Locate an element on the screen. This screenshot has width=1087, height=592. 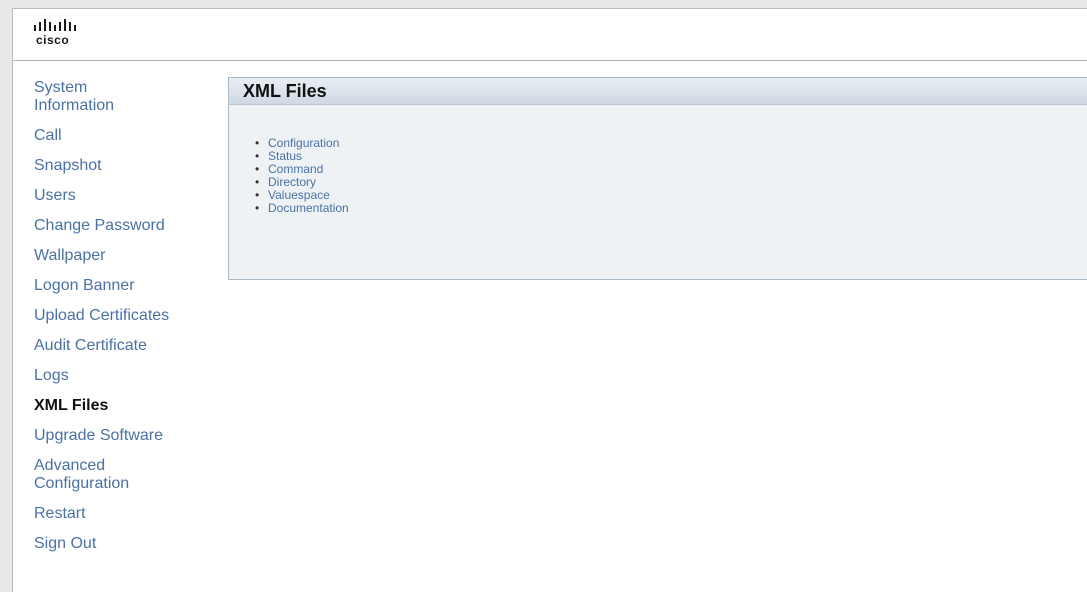
sidebar-item-upgrade-software: Upgrade Software is located at coordinates (124, 436).